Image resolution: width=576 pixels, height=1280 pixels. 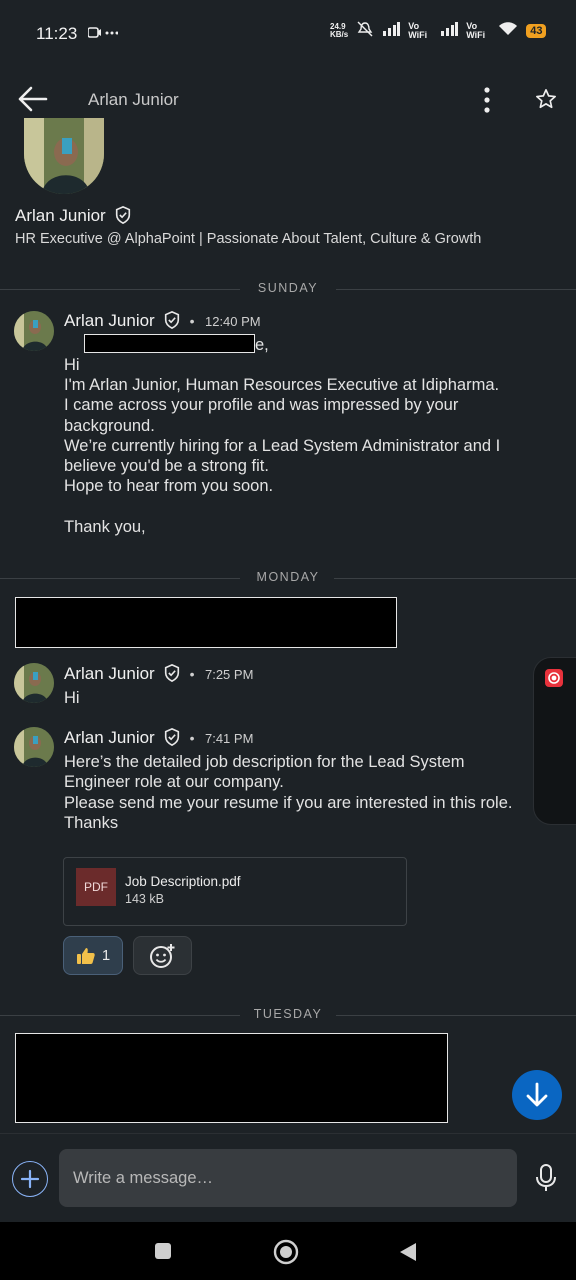 What do you see at coordinates (133, 100) in the screenshot?
I see `header-title: Arlan Junior` at bounding box center [133, 100].